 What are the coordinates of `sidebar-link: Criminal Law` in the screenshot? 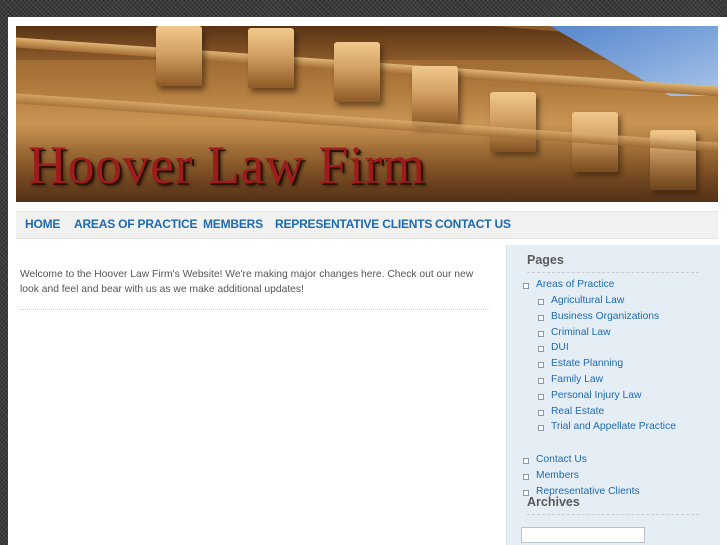 It's located at (581, 332).